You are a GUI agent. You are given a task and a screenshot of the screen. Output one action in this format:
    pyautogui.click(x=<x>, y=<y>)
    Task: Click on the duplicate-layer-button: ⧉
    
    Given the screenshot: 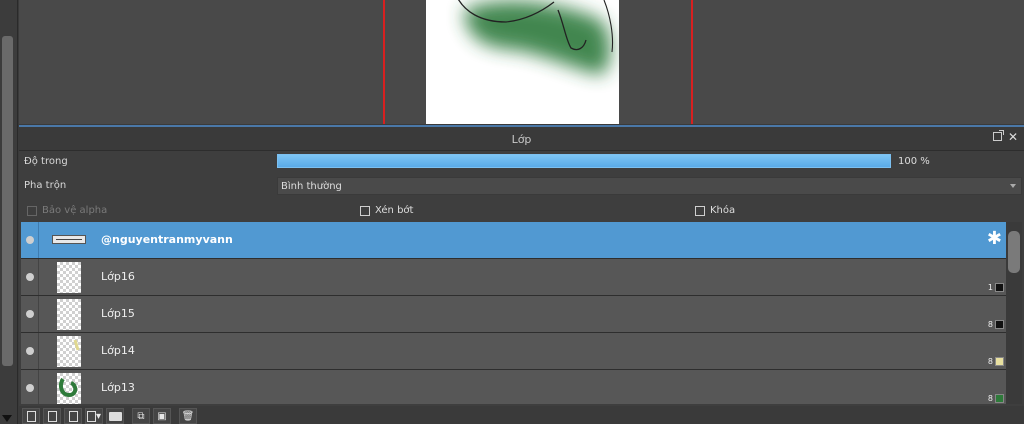 What is the action you would take?
    pyautogui.click(x=141, y=416)
    